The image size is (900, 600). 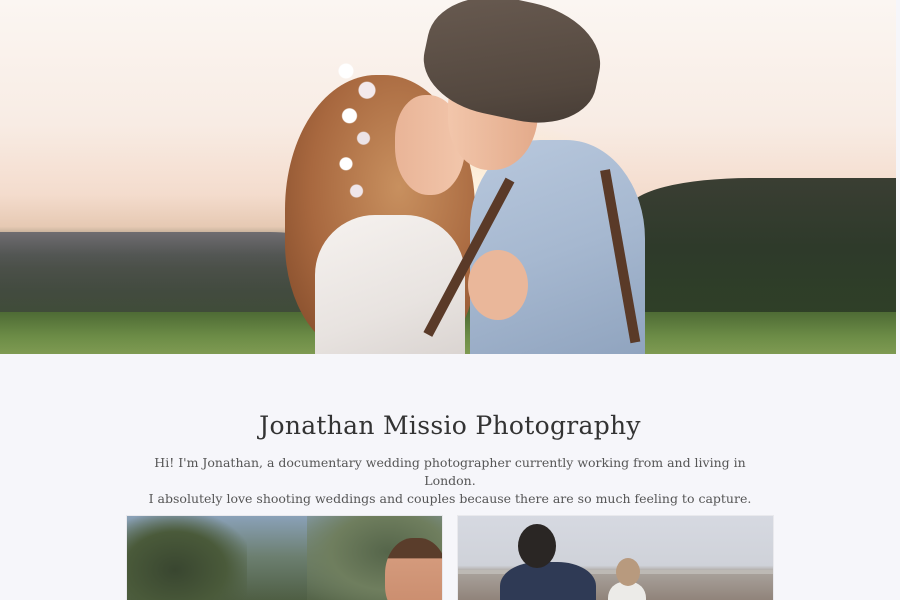 What do you see at coordinates (413, 569) in the screenshot?
I see `groom-portrait` at bounding box center [413, 569].